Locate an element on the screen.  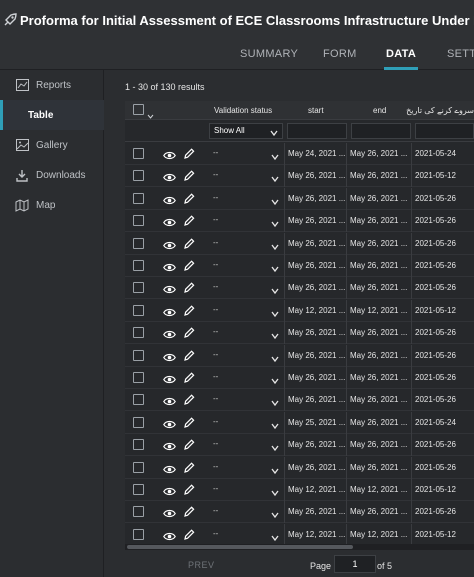
column-header-end: end is located at coordinates (379, 110).